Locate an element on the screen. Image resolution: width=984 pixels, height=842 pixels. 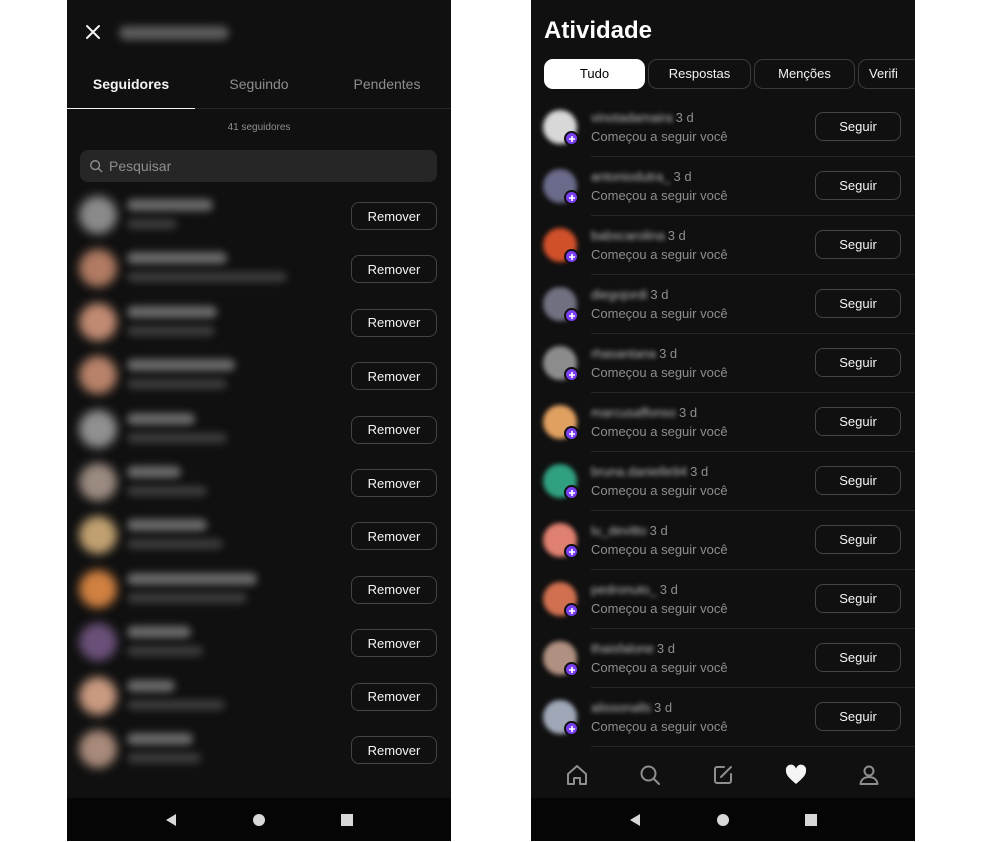
search-tab-icon is located at coordinates (650, 775).